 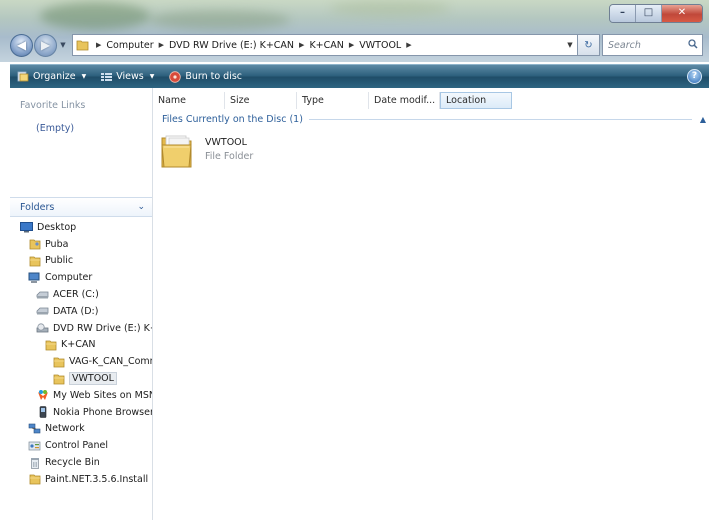 What do you see at coordinates (261, 100) in the screenshot?
I see `column-header-size: Size` at bounding box center [261, 100].